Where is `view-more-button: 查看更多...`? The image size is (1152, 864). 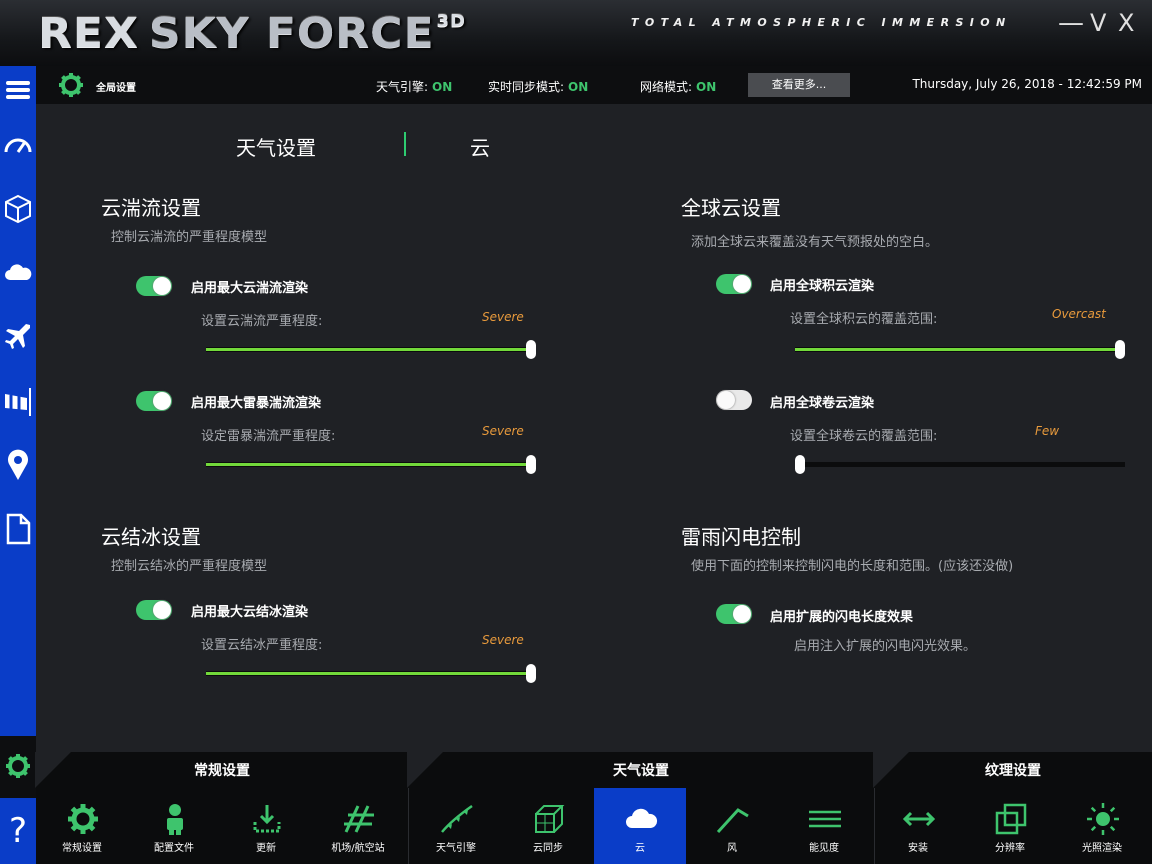 view-more-button: 查看更多... is located at coordinates (799, 85).